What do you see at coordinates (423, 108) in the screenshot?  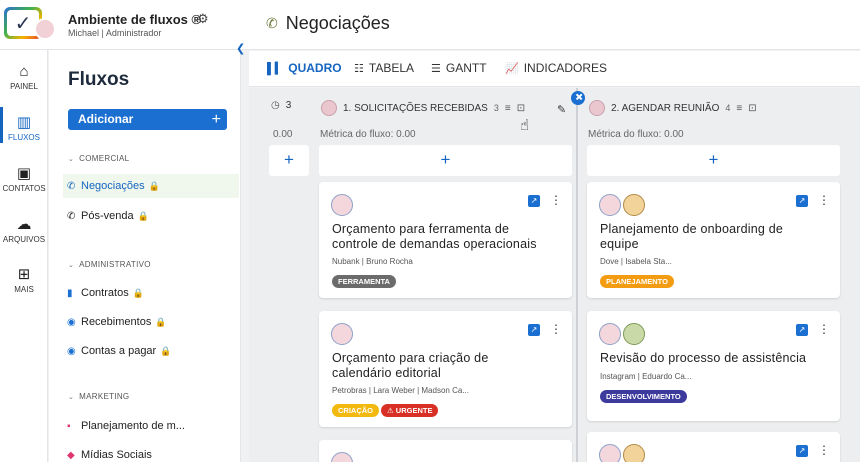 I see `column-header: 1. SOLICITAÇÕES RECEBIDAS 3 ≡ ⊡` at bounding box center [423, 108].